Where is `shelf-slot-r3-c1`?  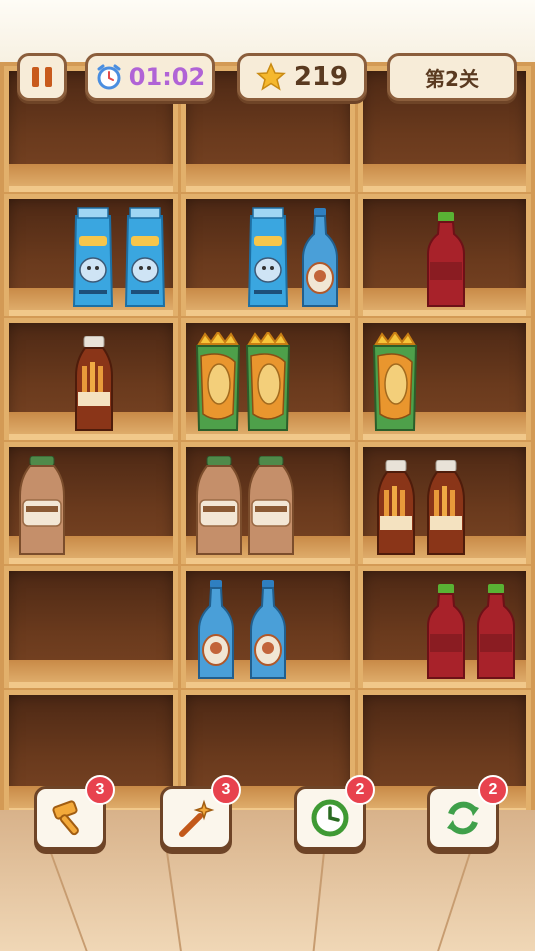
shelf-slot-r3-c1 is located at coordinates (91, 379).